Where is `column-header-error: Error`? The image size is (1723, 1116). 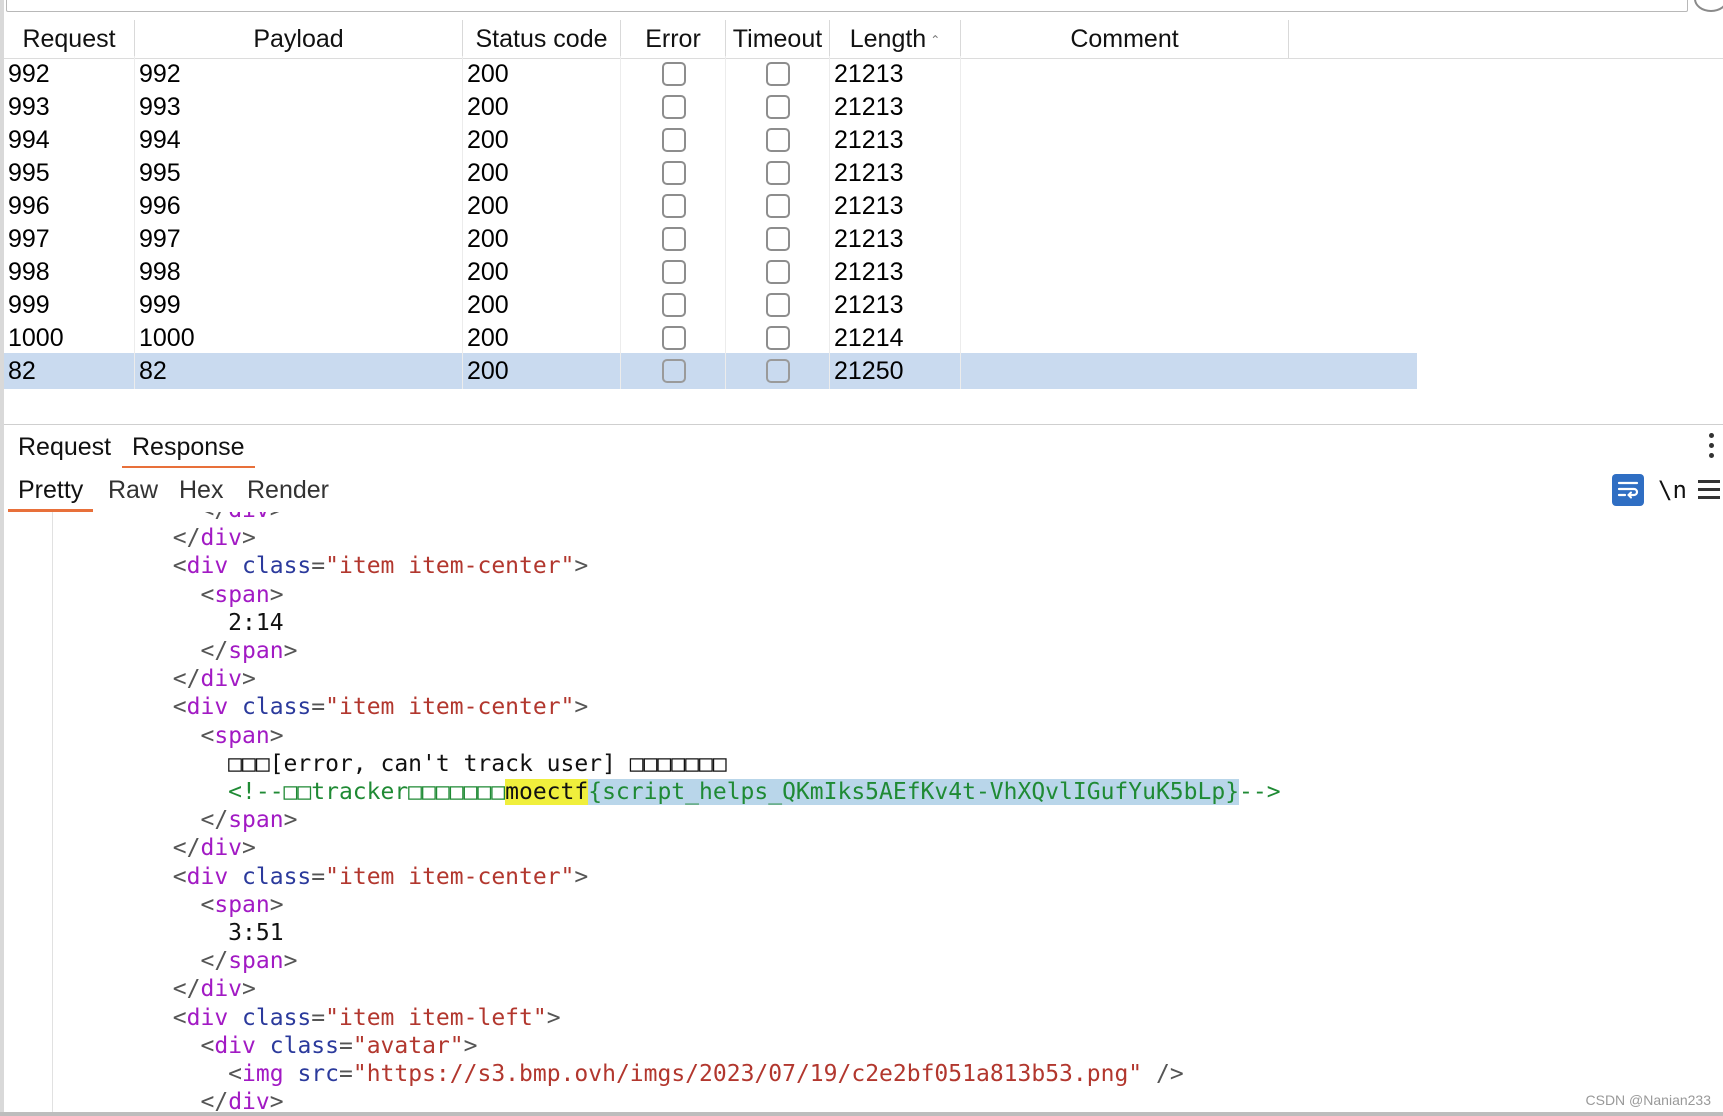
column-header-error: Error is located at coordinates (673, 39).